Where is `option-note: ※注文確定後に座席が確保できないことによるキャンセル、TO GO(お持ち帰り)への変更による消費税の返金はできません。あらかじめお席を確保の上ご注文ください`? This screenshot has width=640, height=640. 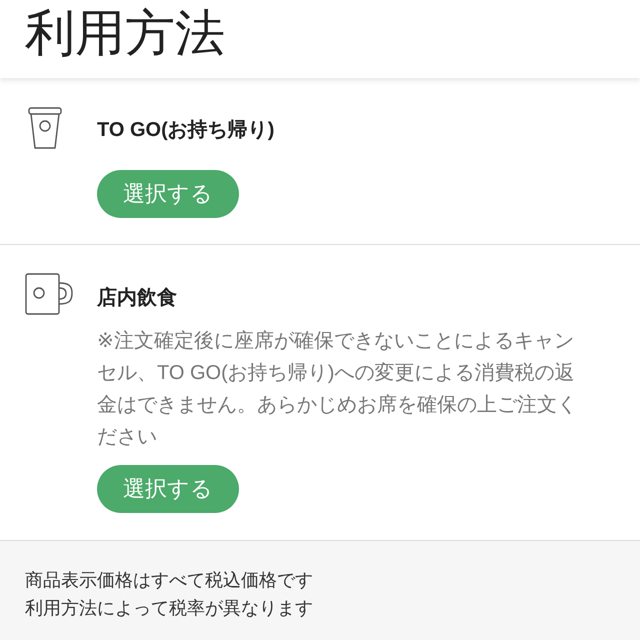 option-note: ※注文確定後に座席が確保できないことによるキャンセル、TO GO(お持ち帰り)への変更による消費税の返金はできません。あらかじめお席を確保の上ご注文ください is located at coordinates (337, 389).